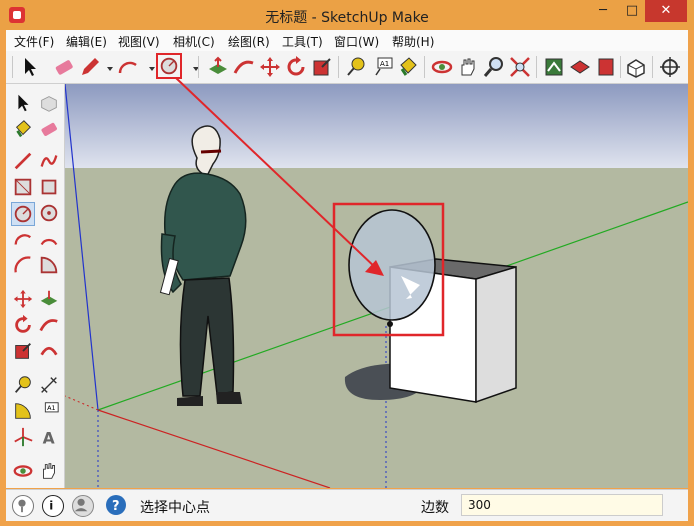 This screenshot has width=694, height=526. I want to click on rectangle-icon, so click(23, 187).